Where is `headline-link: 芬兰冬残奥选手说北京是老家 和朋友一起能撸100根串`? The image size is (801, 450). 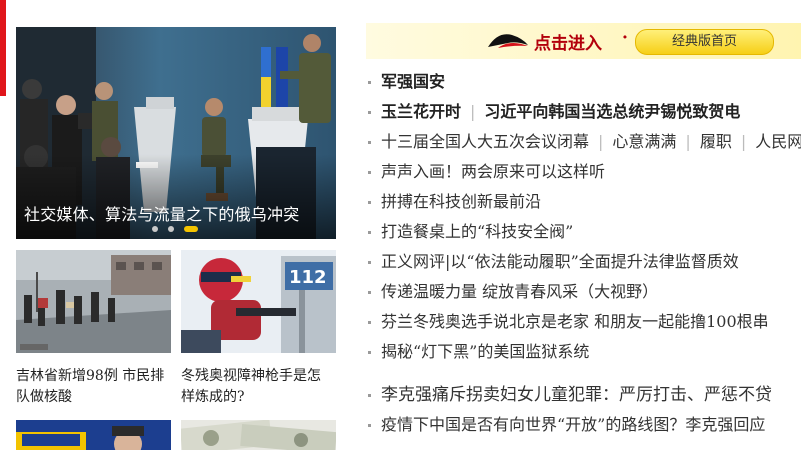 headline-link: 芬兰冬残奥选手说北京是老家 和朋友一起能撸100根串 is located at coordinates (575, 321).